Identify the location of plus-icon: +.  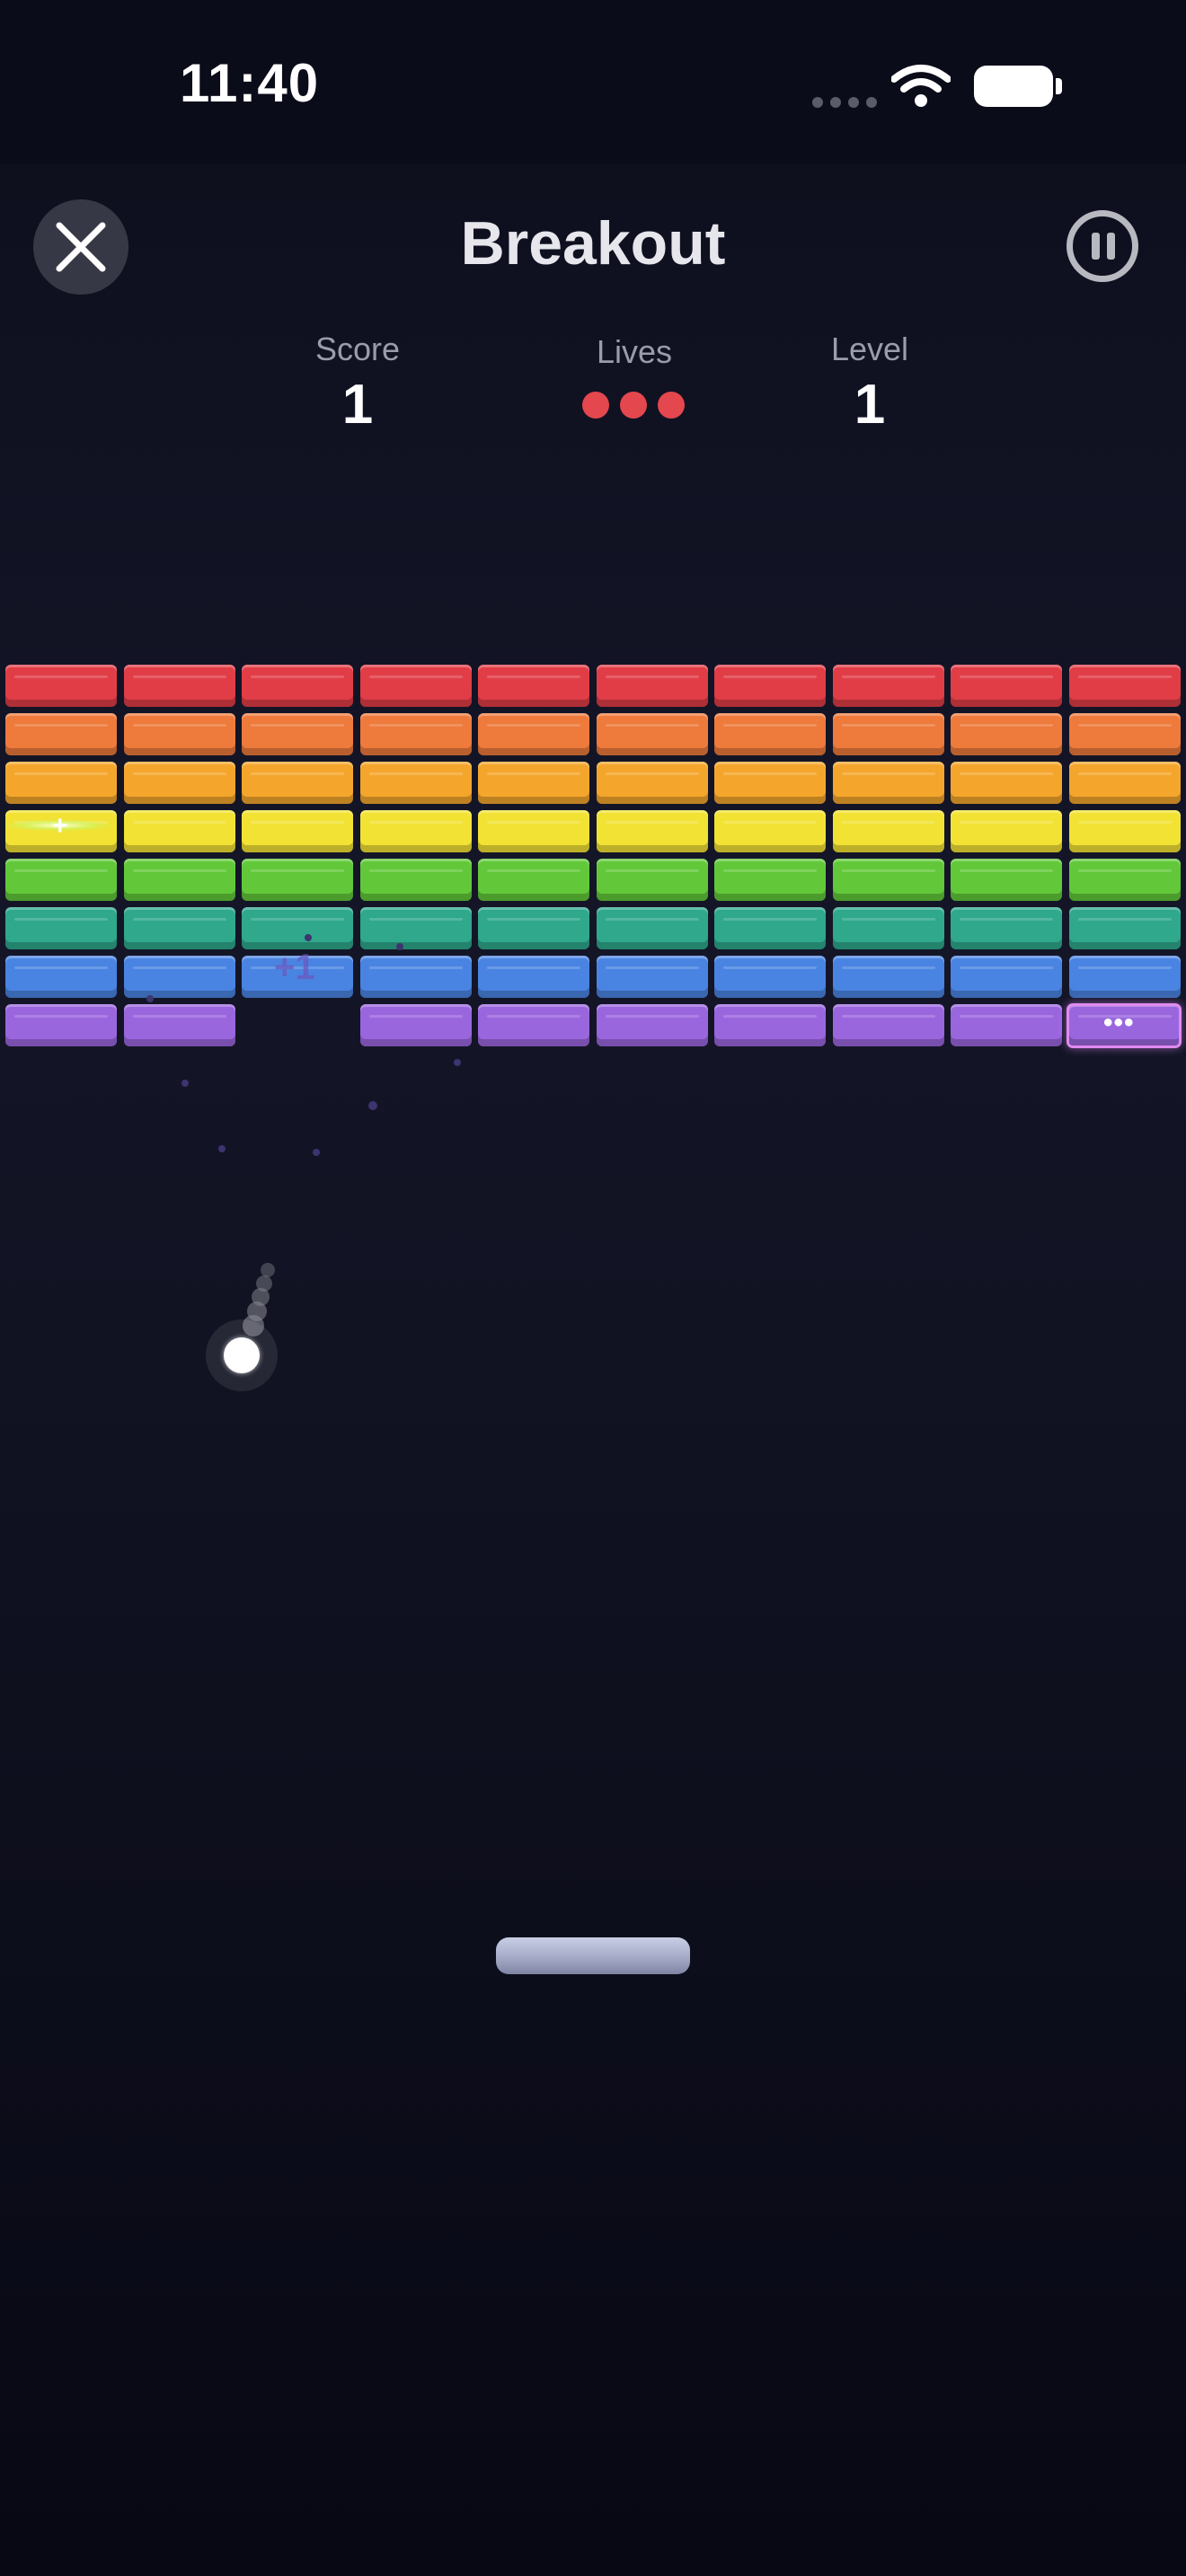
(60, 826).